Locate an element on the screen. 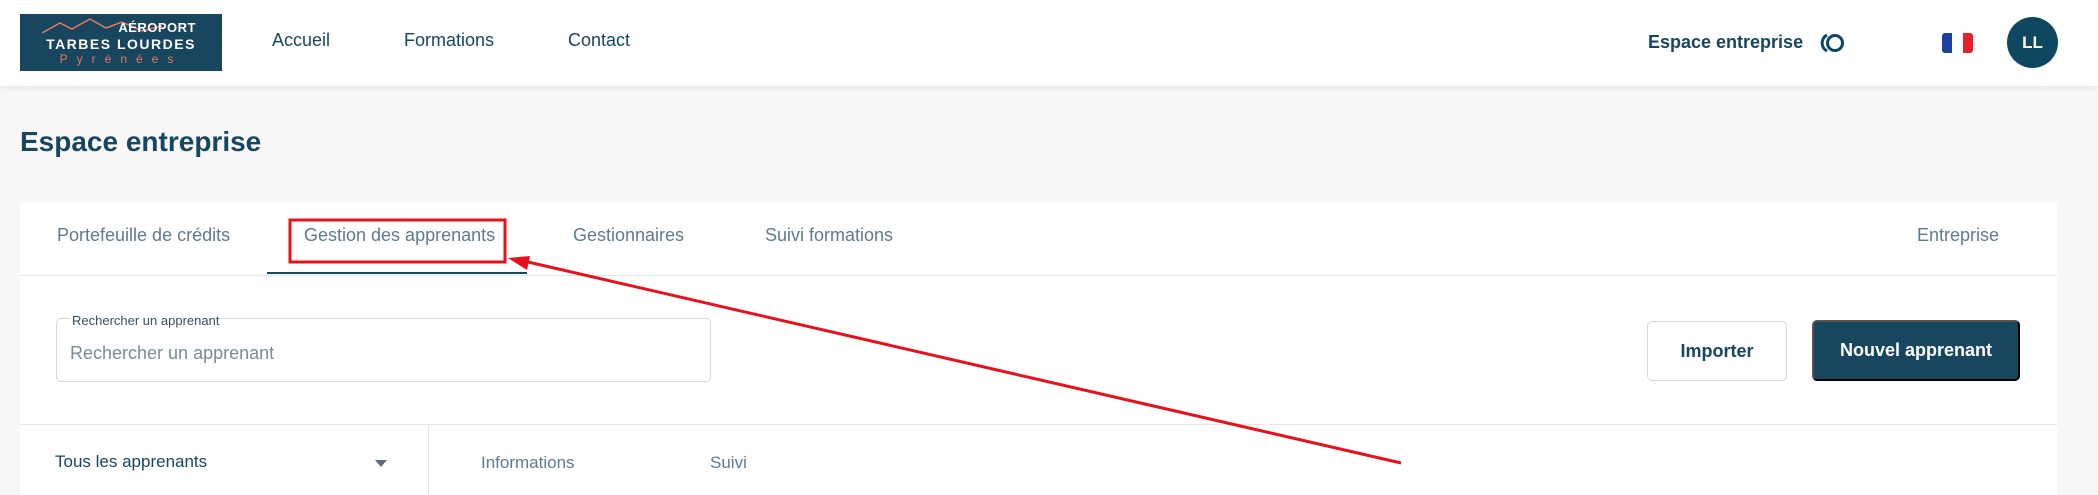  logo-line3: Pyrénées is located at coordinates (121, 59).